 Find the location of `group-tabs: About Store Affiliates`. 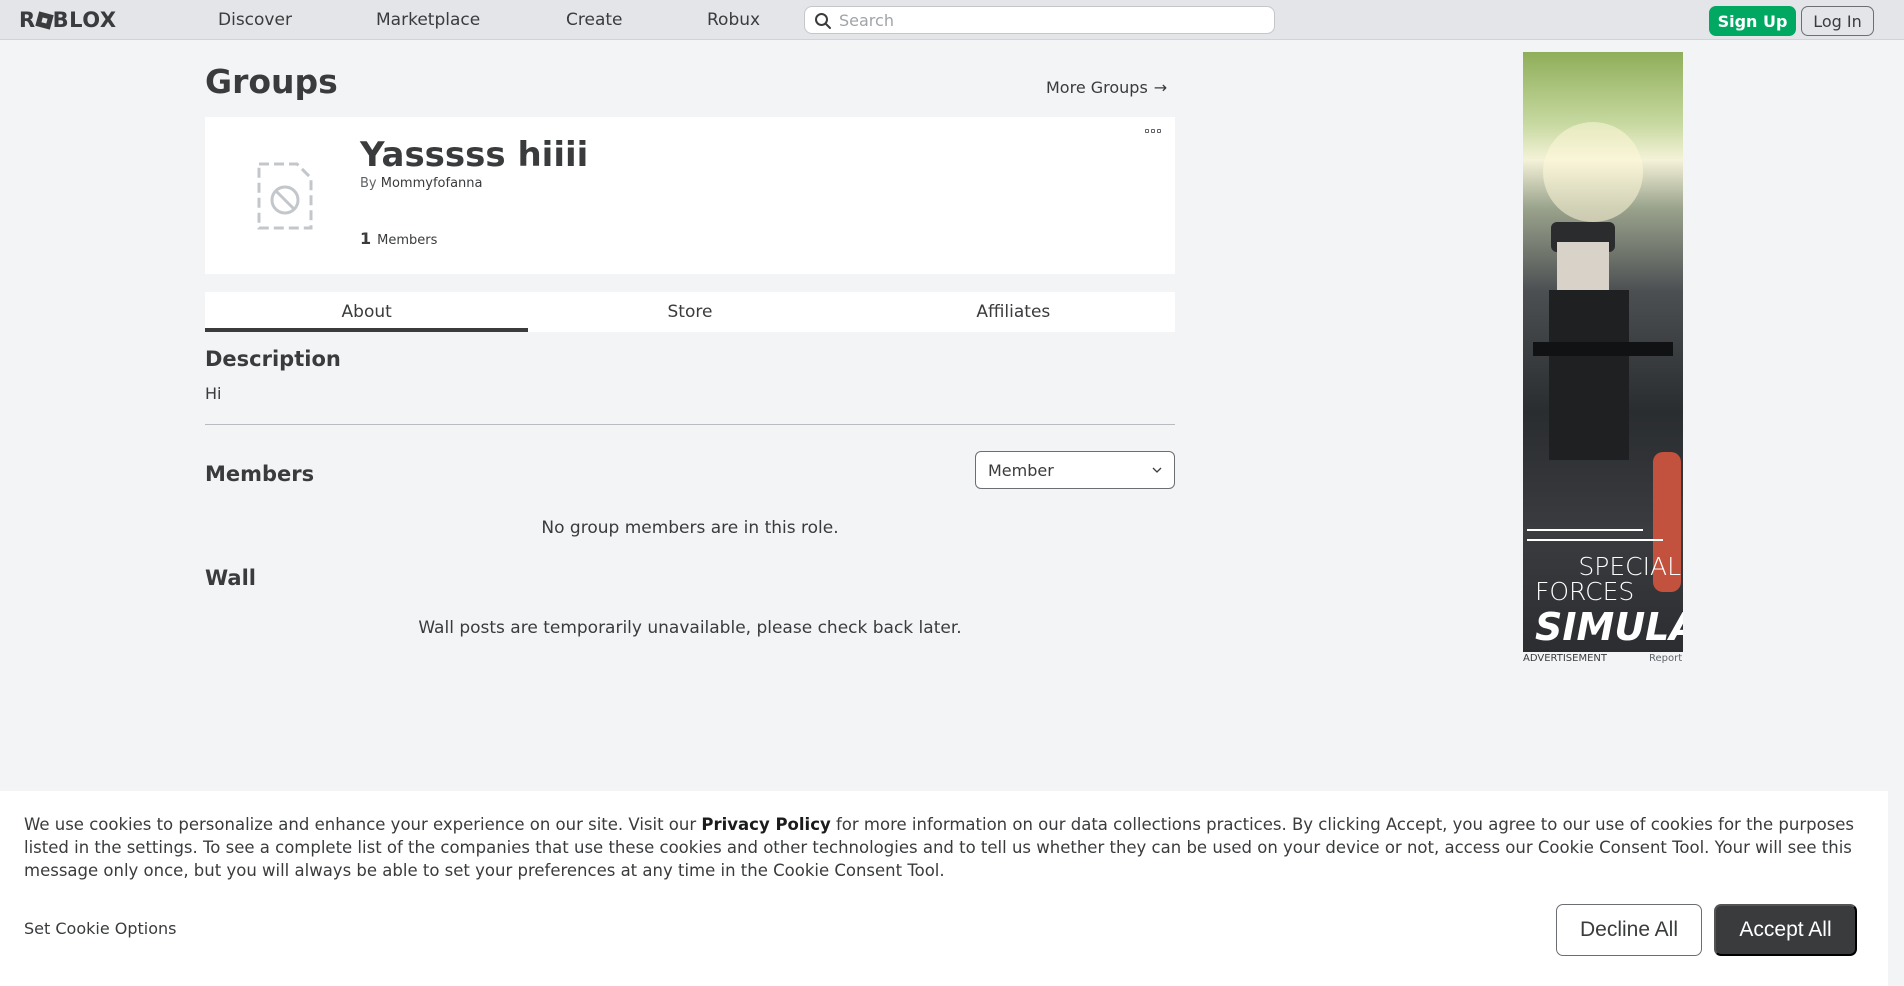

group-tabs: About Store Affiliates is located at coordinates (690, 312).